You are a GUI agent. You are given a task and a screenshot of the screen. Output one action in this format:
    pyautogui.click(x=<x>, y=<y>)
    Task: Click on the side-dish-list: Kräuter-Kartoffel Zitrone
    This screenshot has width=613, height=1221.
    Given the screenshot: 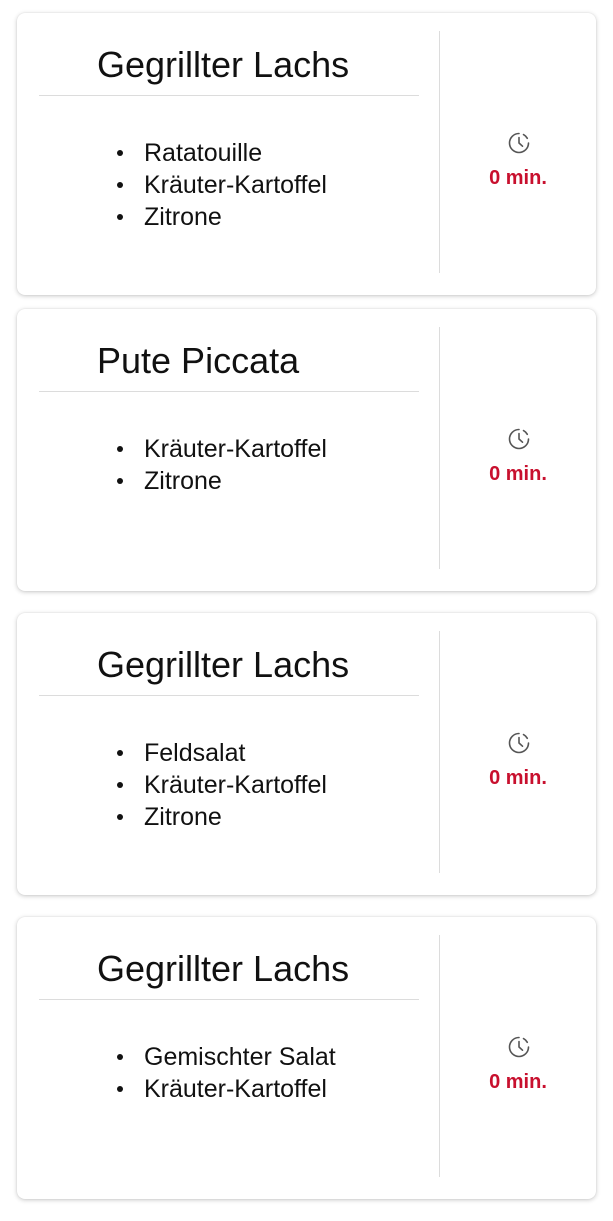 What is the action you would take?
    pyautogui.click(x=218, y=465)
    